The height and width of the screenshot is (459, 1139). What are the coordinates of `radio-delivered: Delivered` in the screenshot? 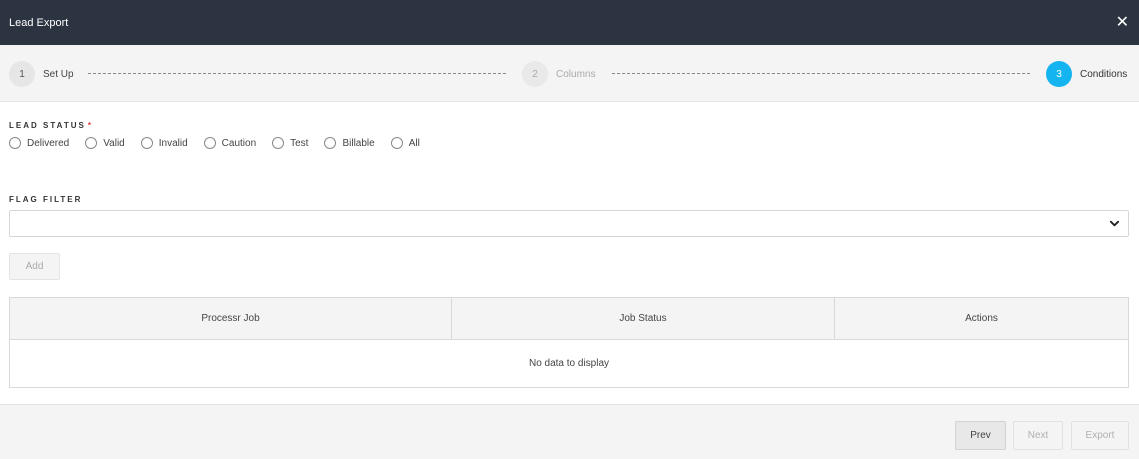 It's located at (39, 143).